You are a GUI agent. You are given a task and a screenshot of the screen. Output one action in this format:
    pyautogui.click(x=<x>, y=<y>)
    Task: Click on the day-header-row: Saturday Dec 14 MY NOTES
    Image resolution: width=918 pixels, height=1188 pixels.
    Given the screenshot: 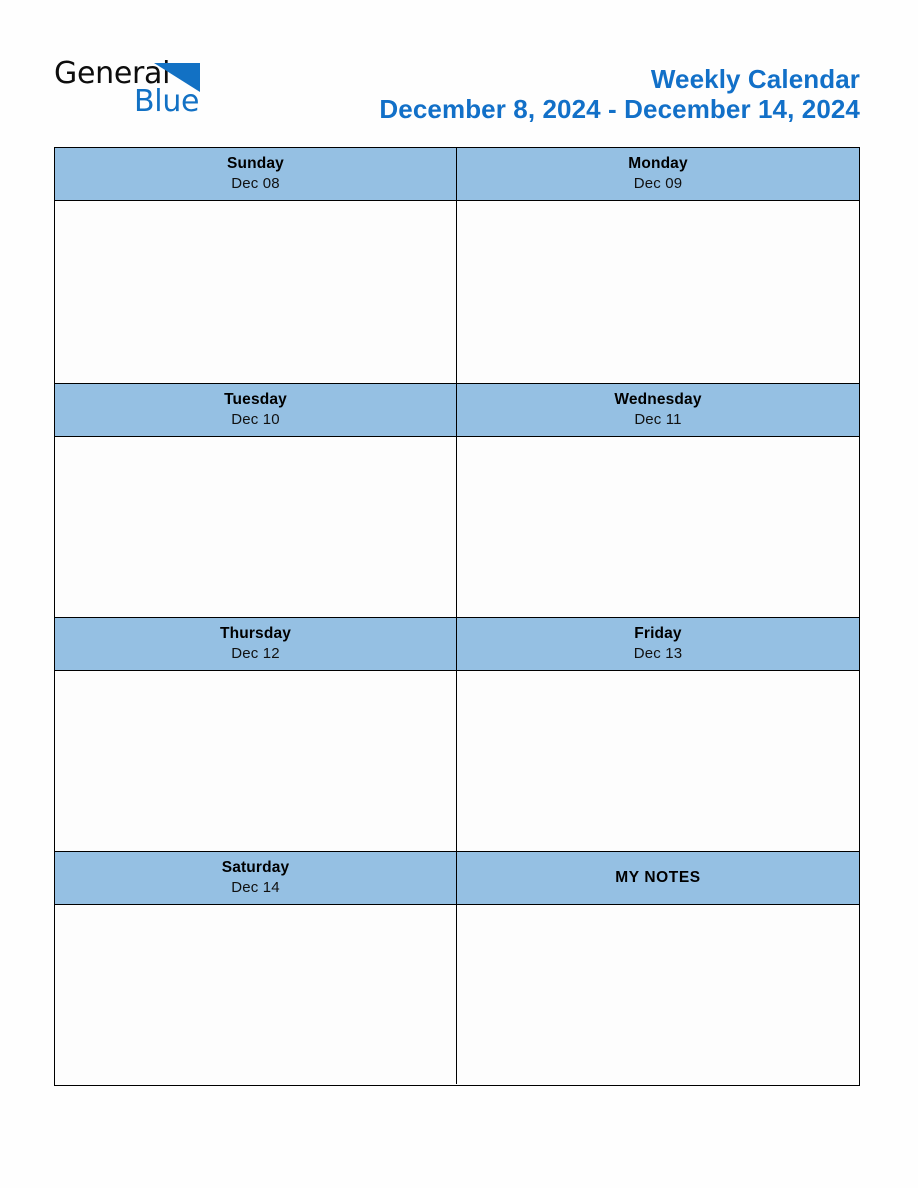 What is the action you would take?
    pyautogui.click(x=457, y=878)
    